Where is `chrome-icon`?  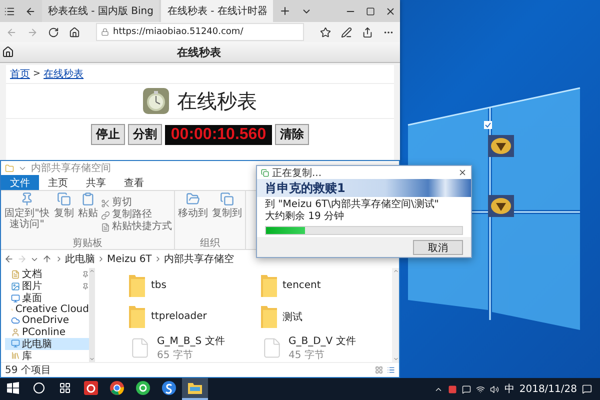
chrome-icon is located at coordinates (117, 388).